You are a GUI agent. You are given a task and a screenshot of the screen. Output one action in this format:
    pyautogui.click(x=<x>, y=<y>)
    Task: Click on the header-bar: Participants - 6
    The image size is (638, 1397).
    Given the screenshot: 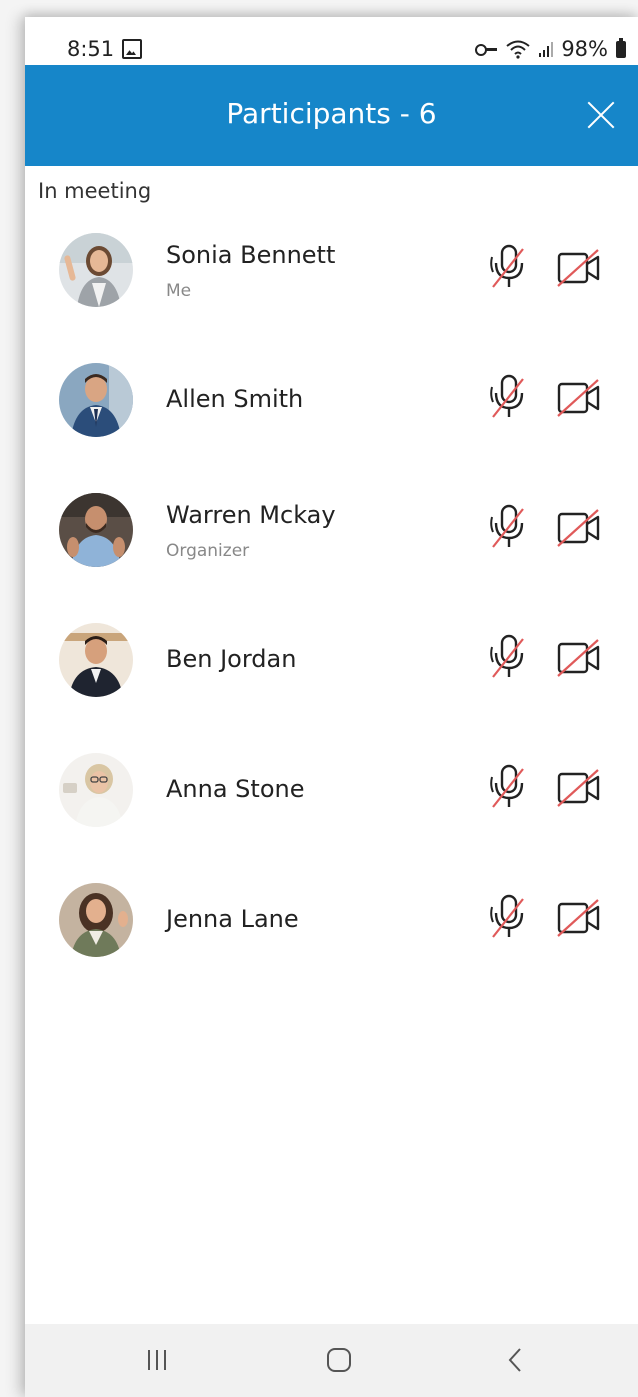 What is the action you would take?
    pyautogui.click(x=331, y=115)
    